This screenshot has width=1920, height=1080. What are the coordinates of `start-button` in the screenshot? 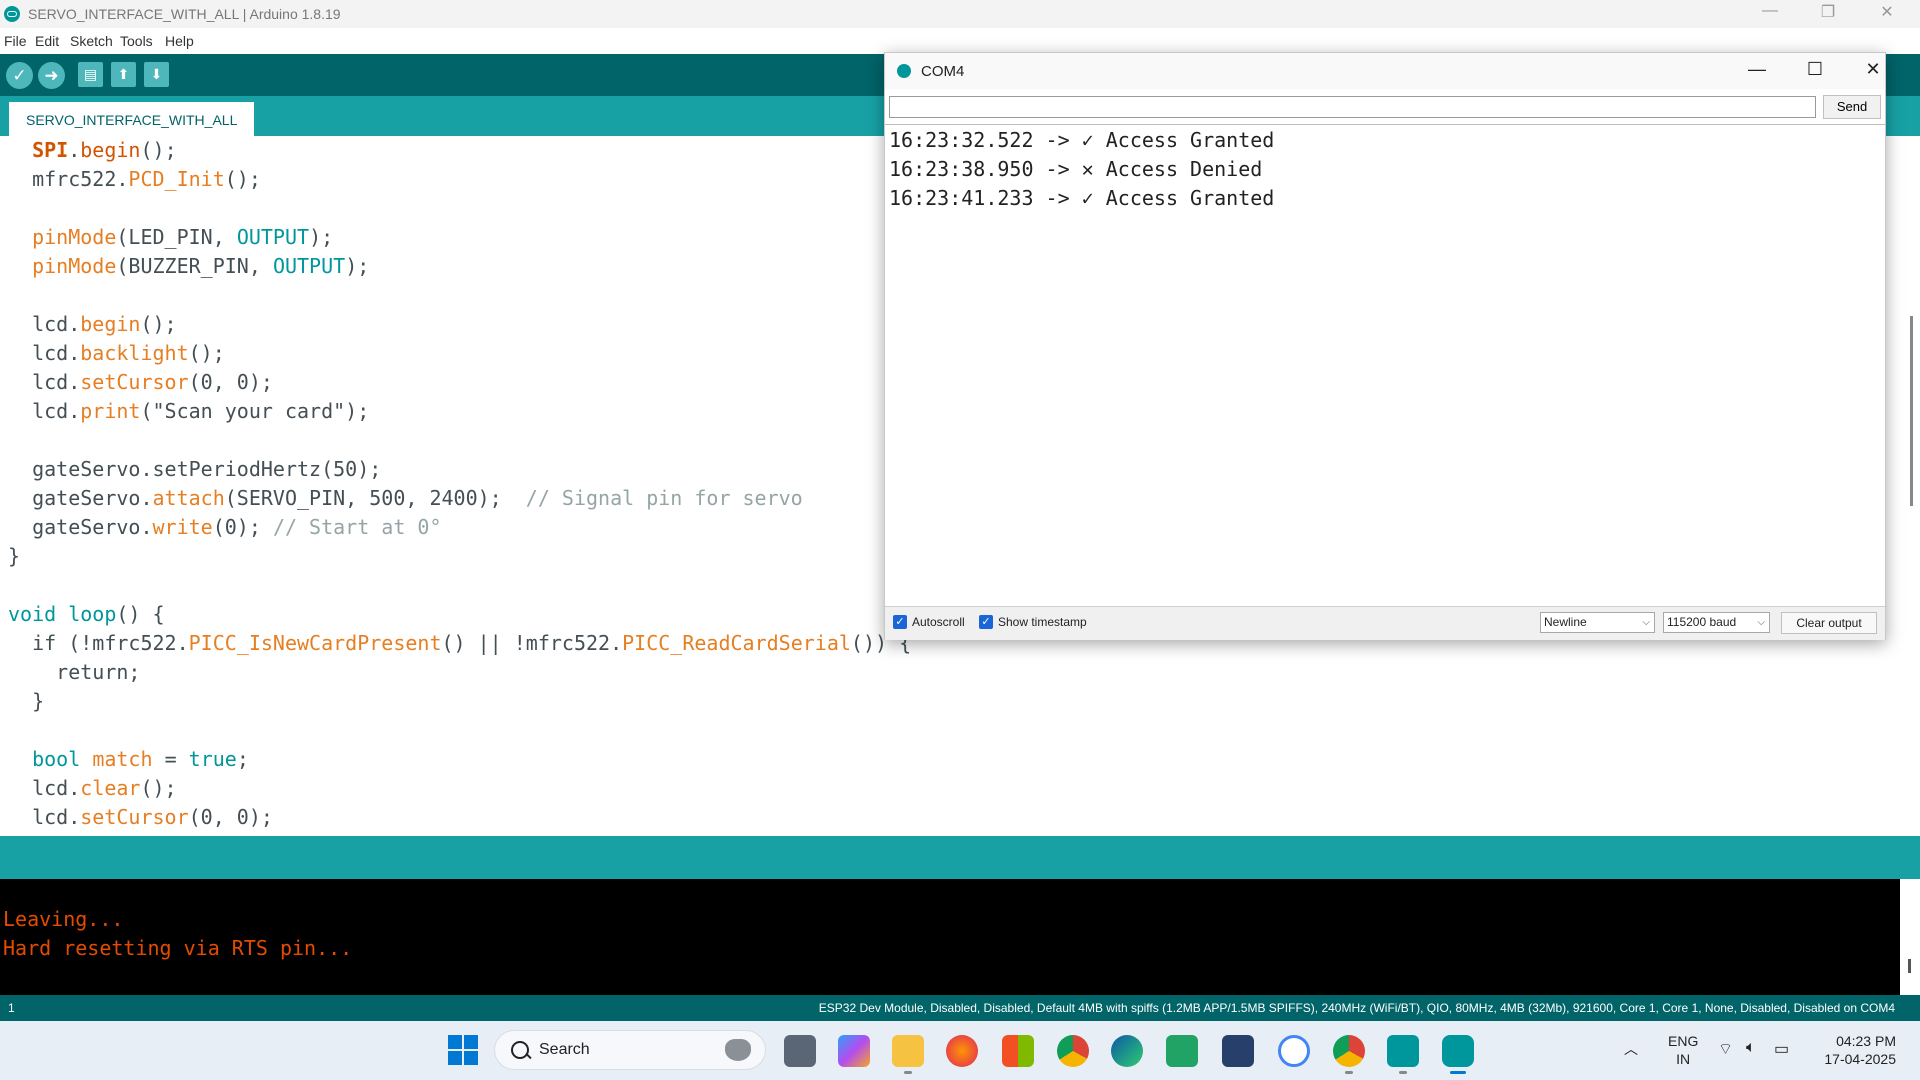 It's located at (463, 1050).